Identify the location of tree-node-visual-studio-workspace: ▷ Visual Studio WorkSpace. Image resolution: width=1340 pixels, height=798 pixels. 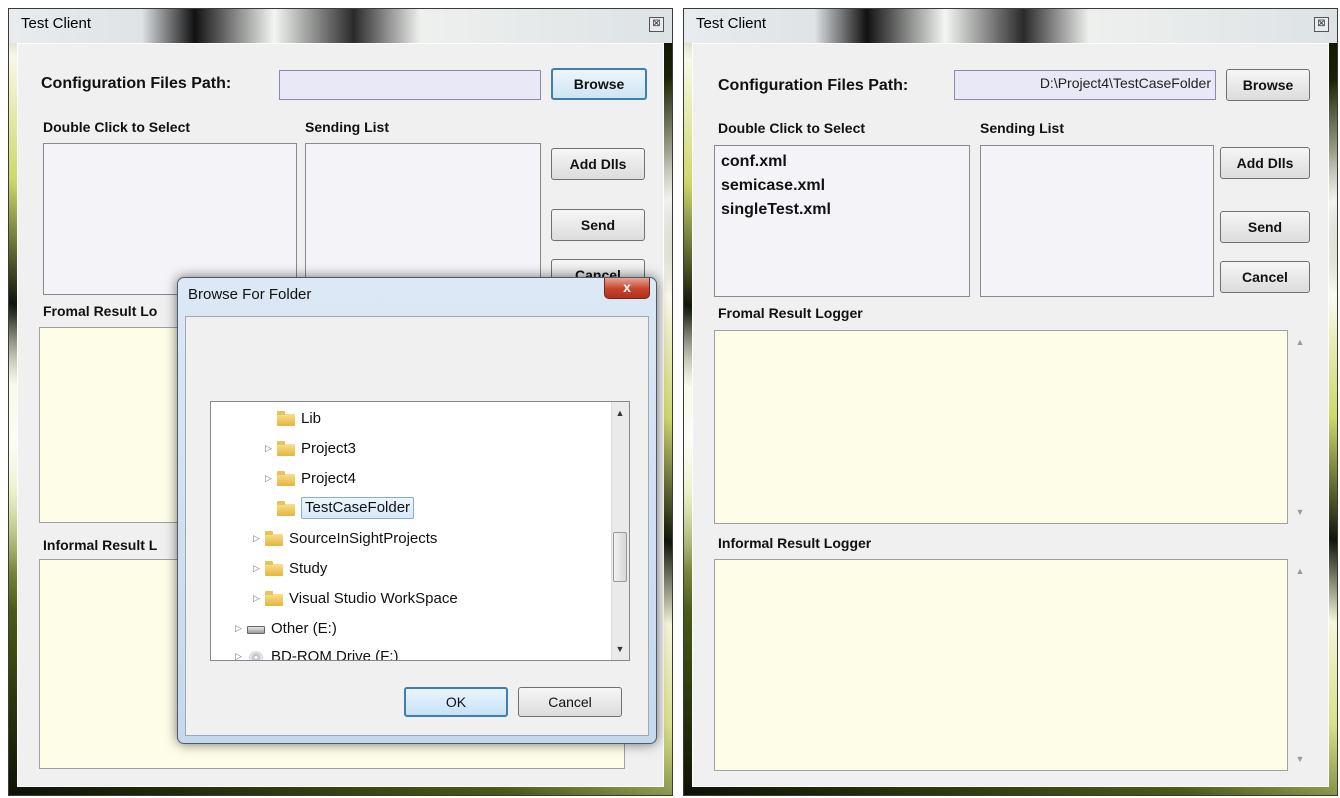
(355, 598).